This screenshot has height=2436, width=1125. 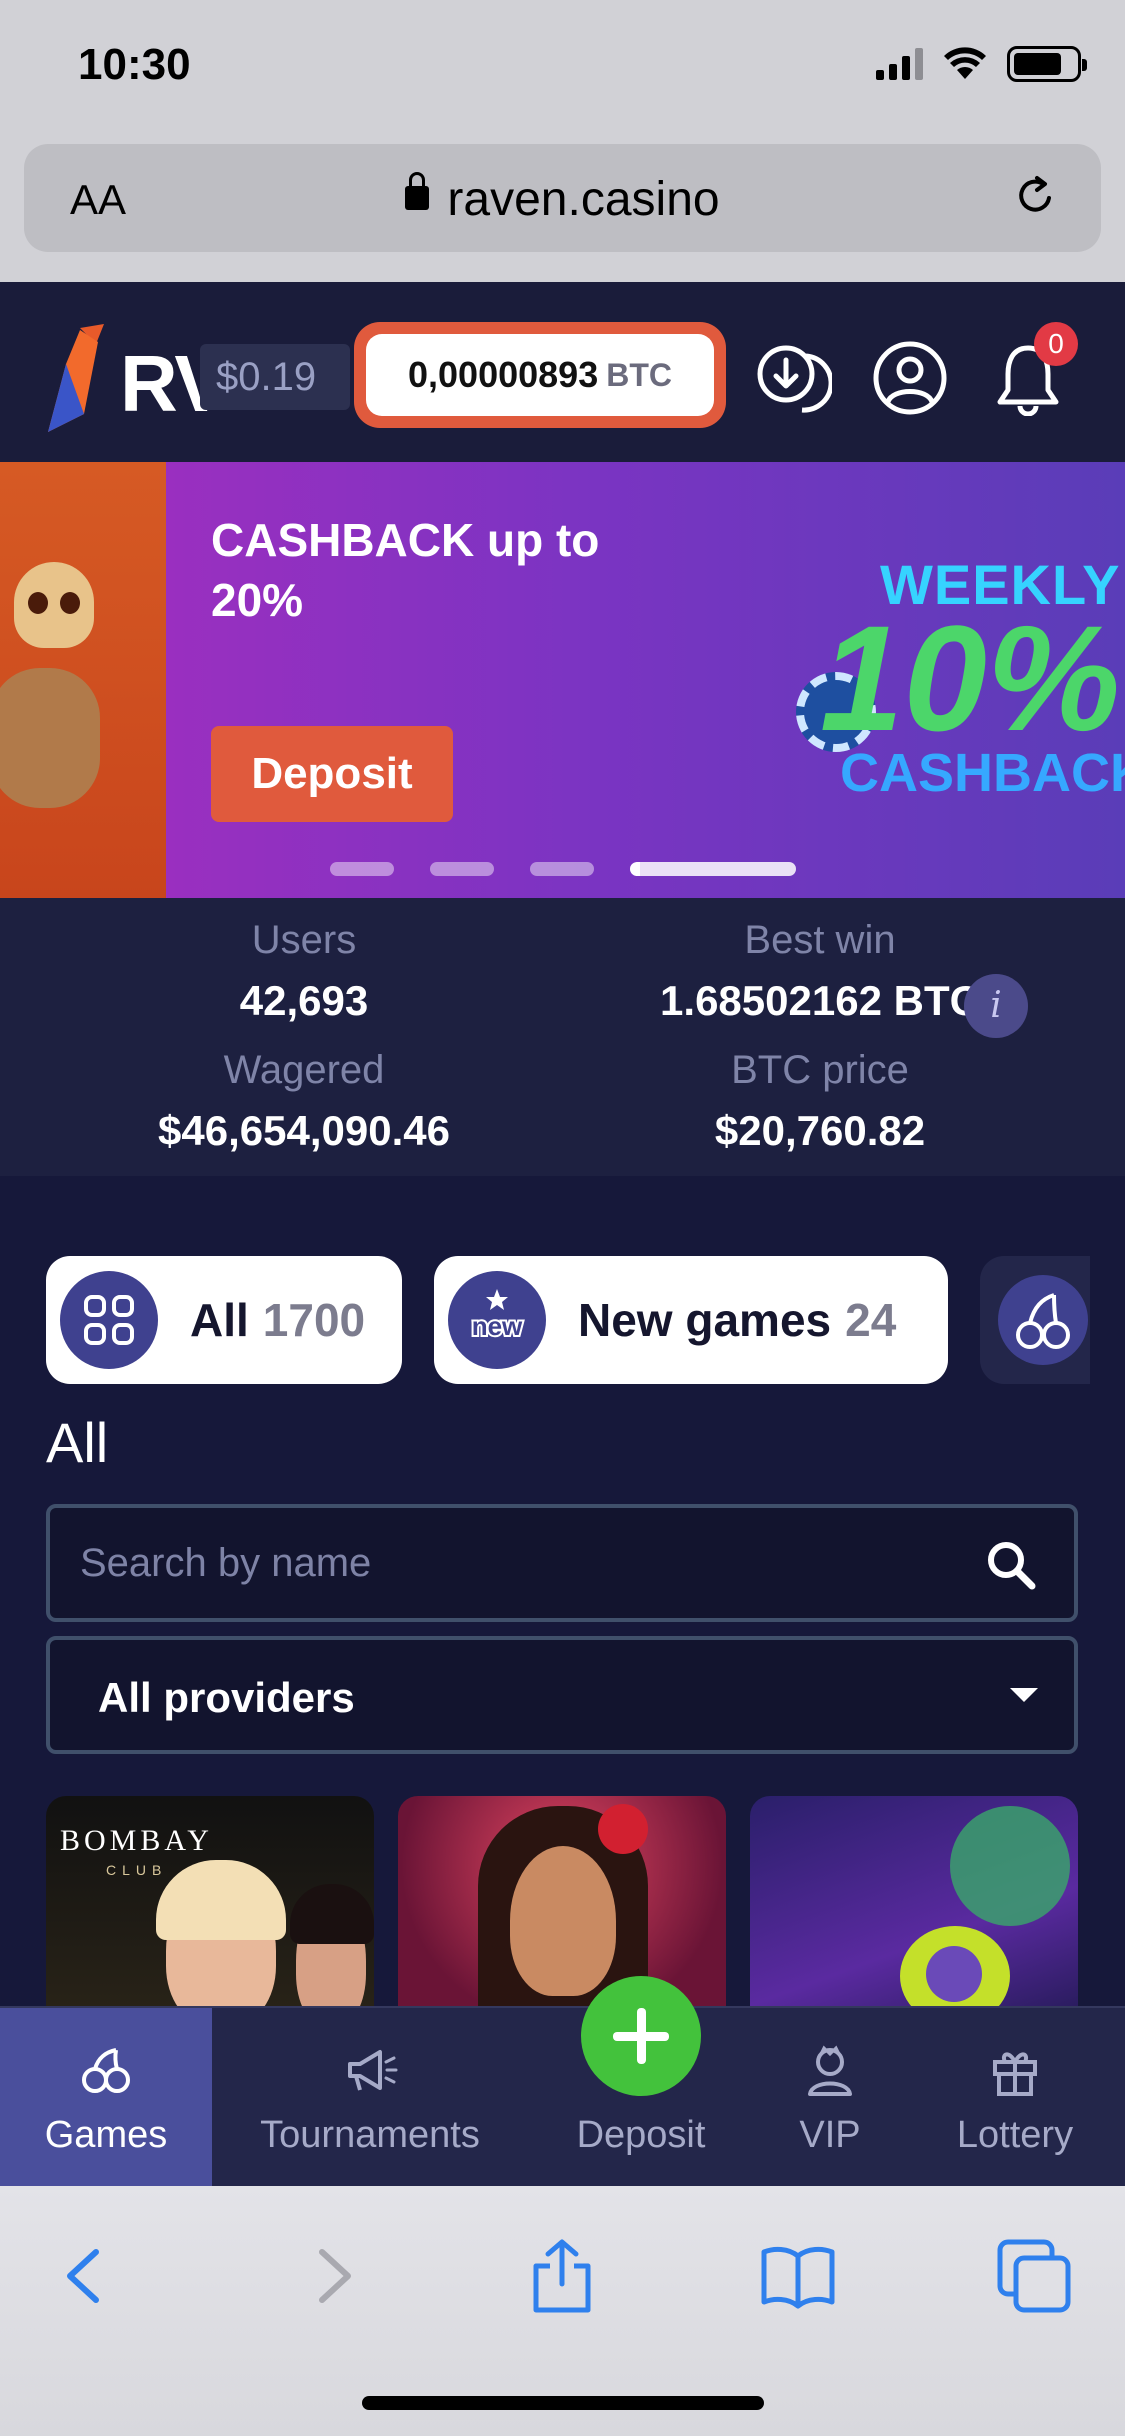 I want to click on previous-slide-peek, so click(x=83, y=680).